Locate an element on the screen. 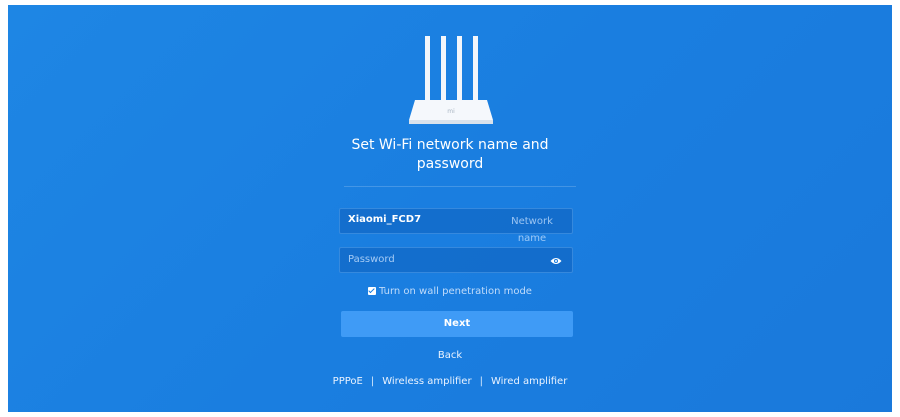 The width and height of the screenshot is (900, 417). divider is located at coordinates (460, 186).